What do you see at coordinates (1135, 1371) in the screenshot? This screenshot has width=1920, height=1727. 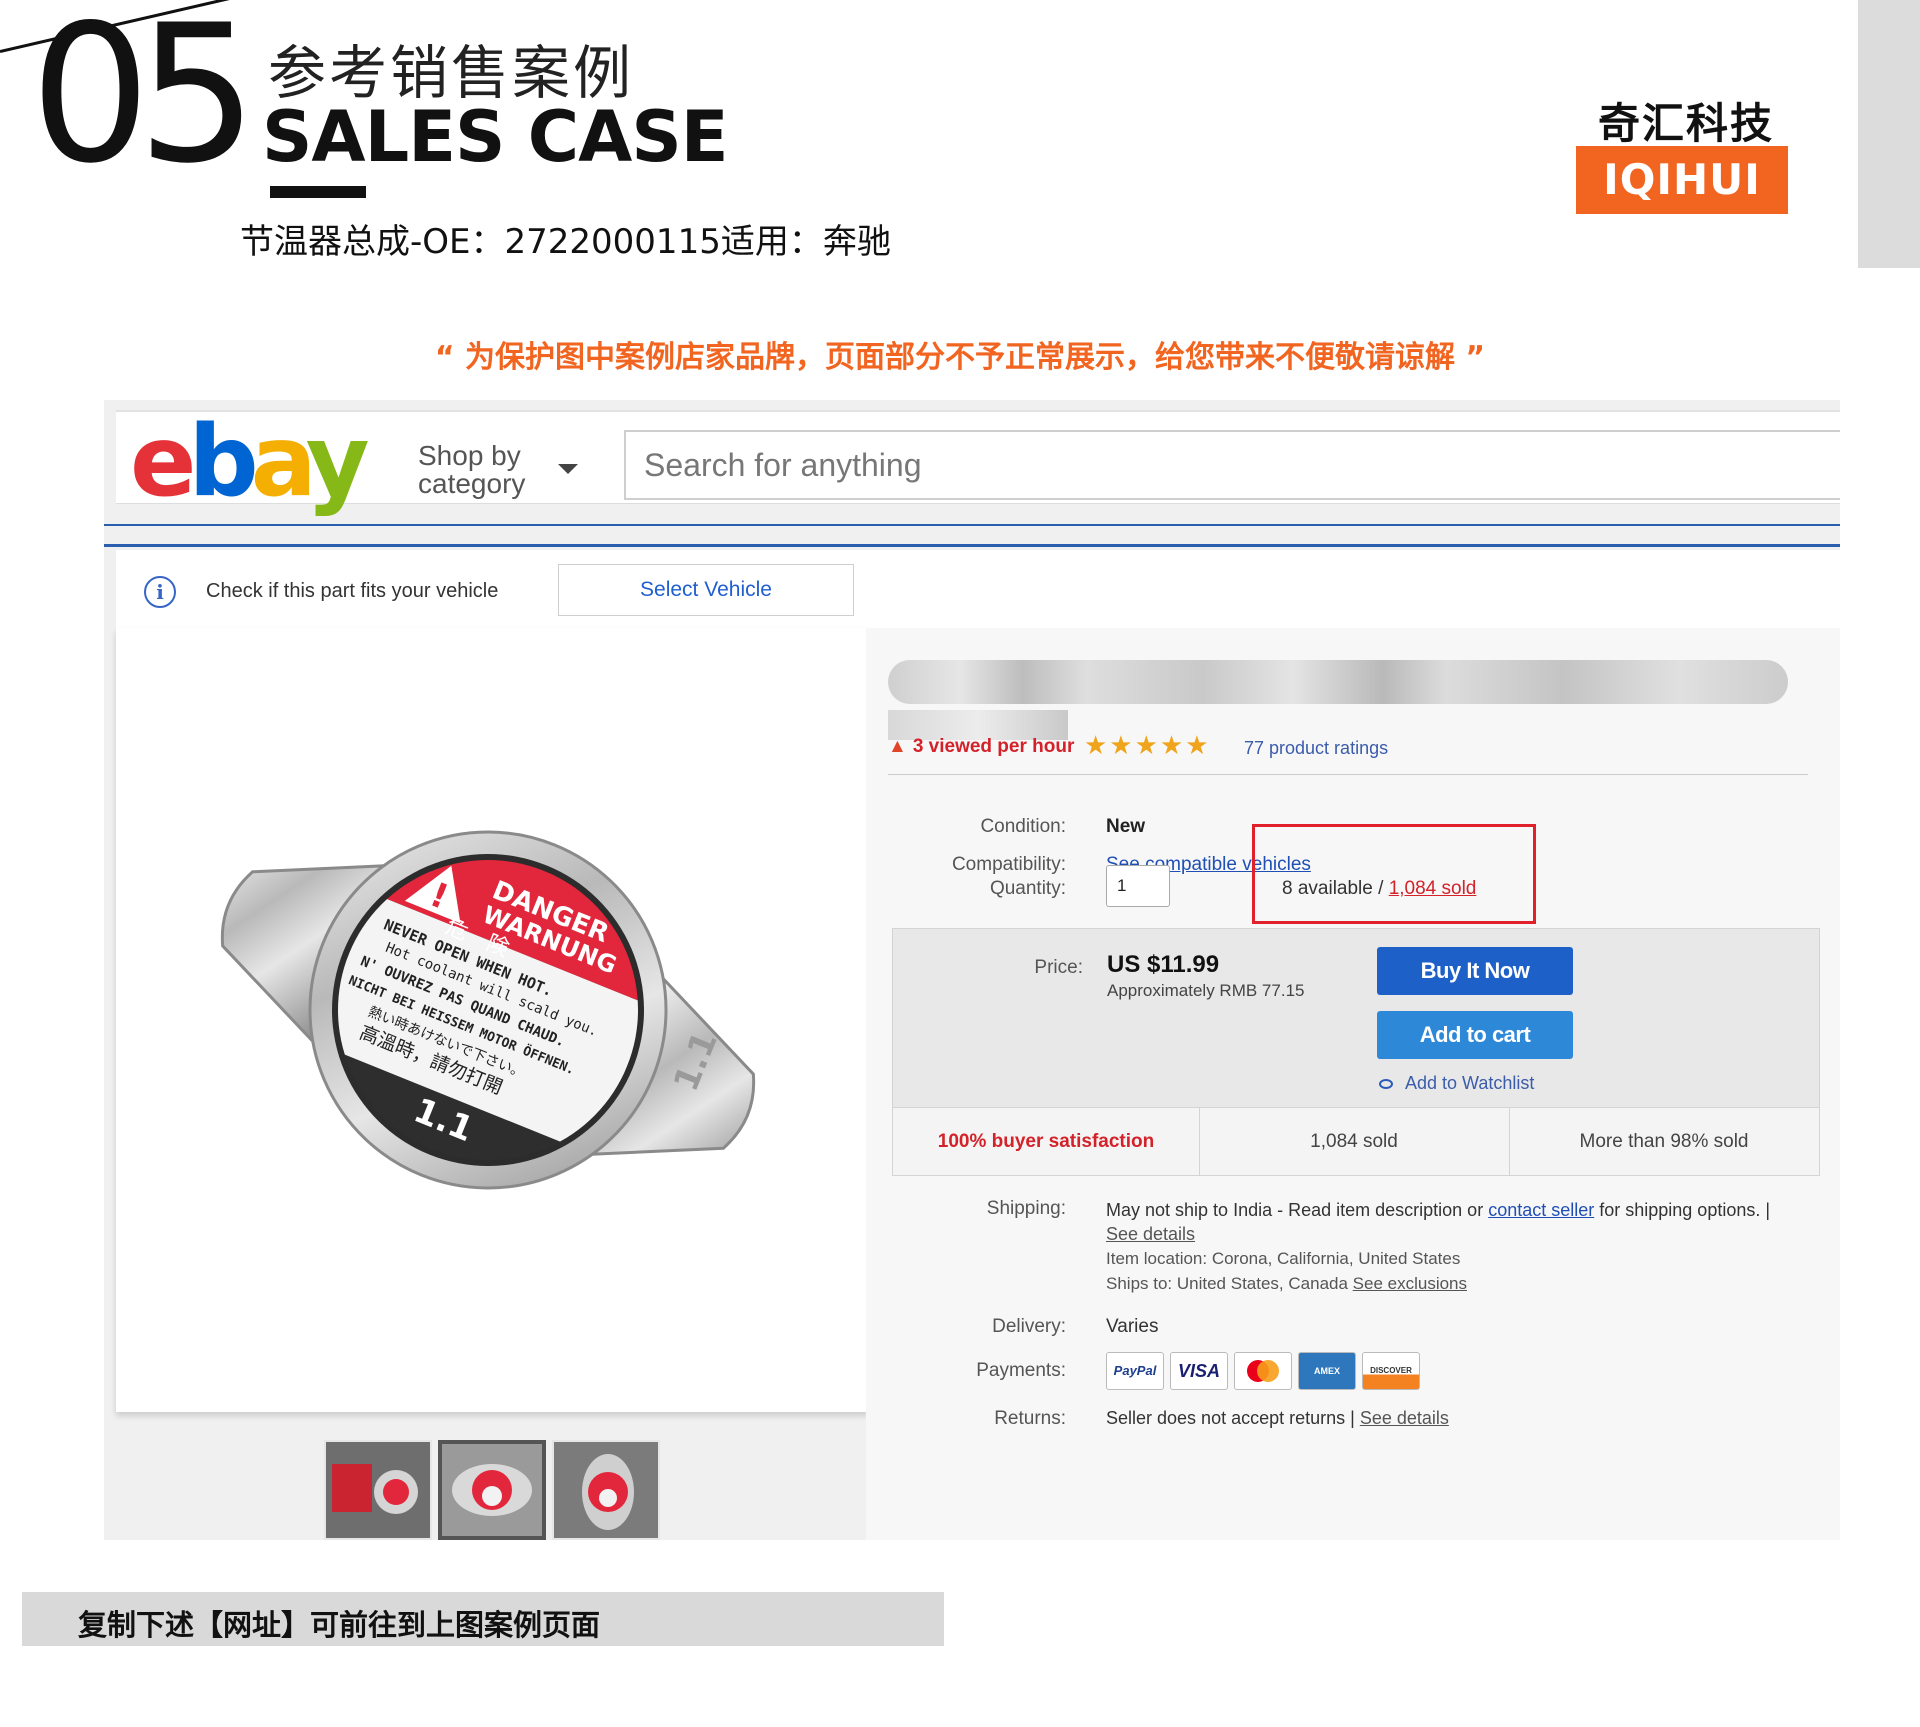 I see `paypal-icon: PayPal` at bounding box center [1135, 1371].